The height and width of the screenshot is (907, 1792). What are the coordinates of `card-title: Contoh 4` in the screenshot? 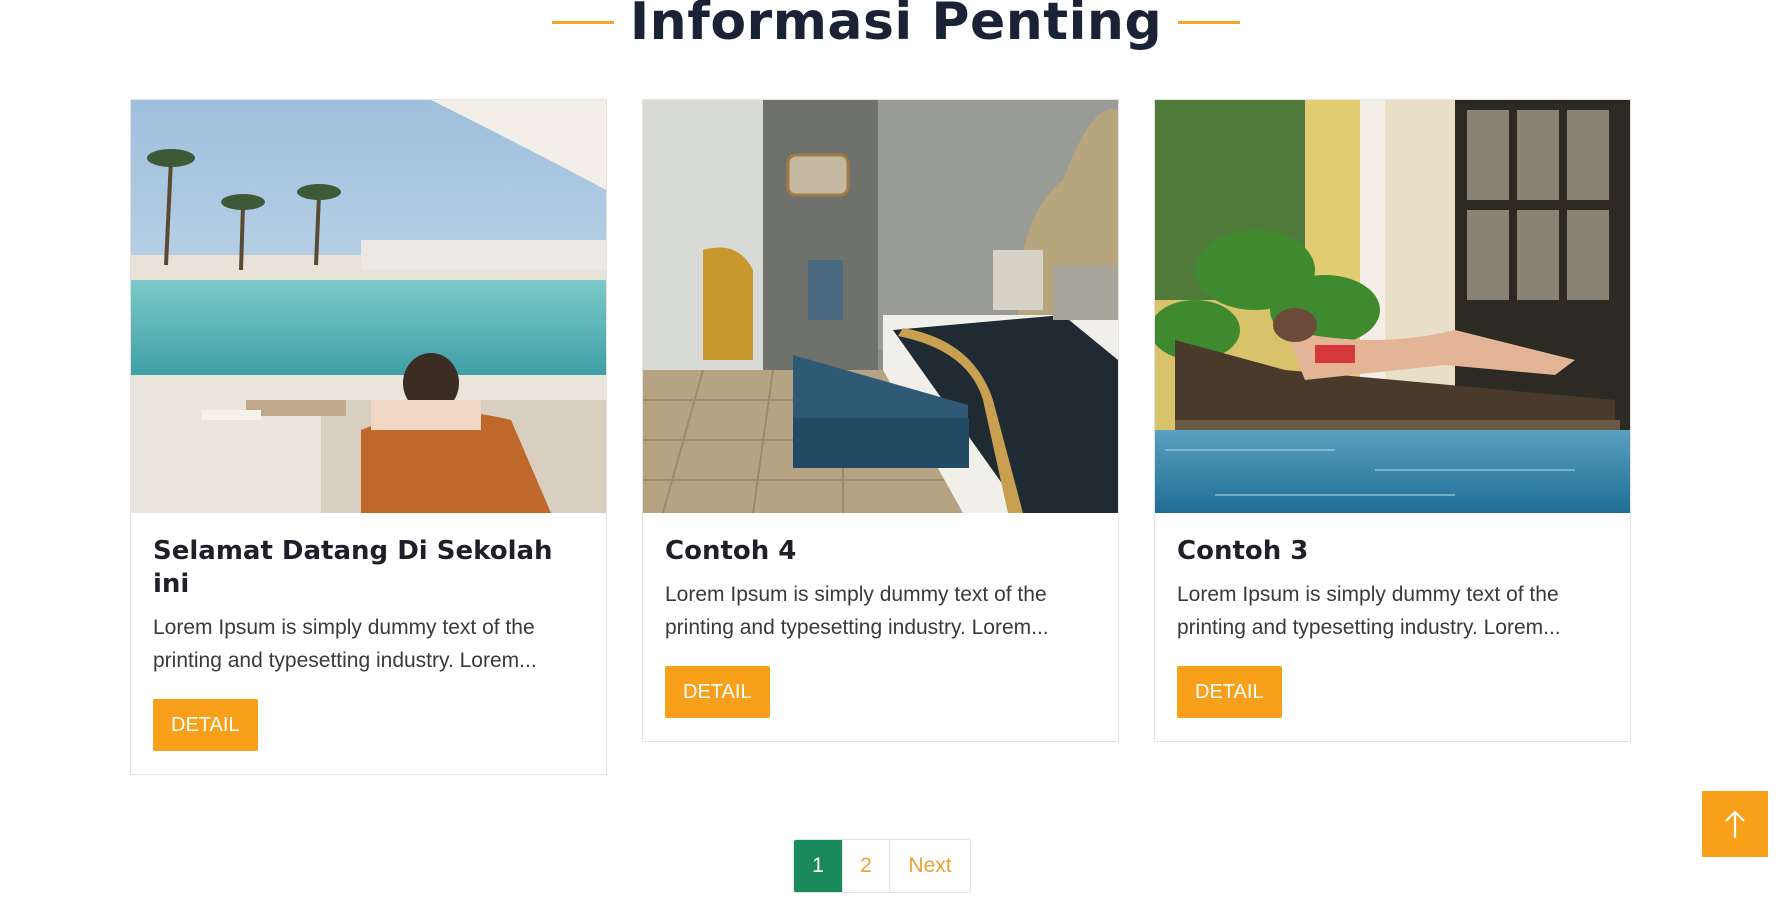 It's located at (880, 551).